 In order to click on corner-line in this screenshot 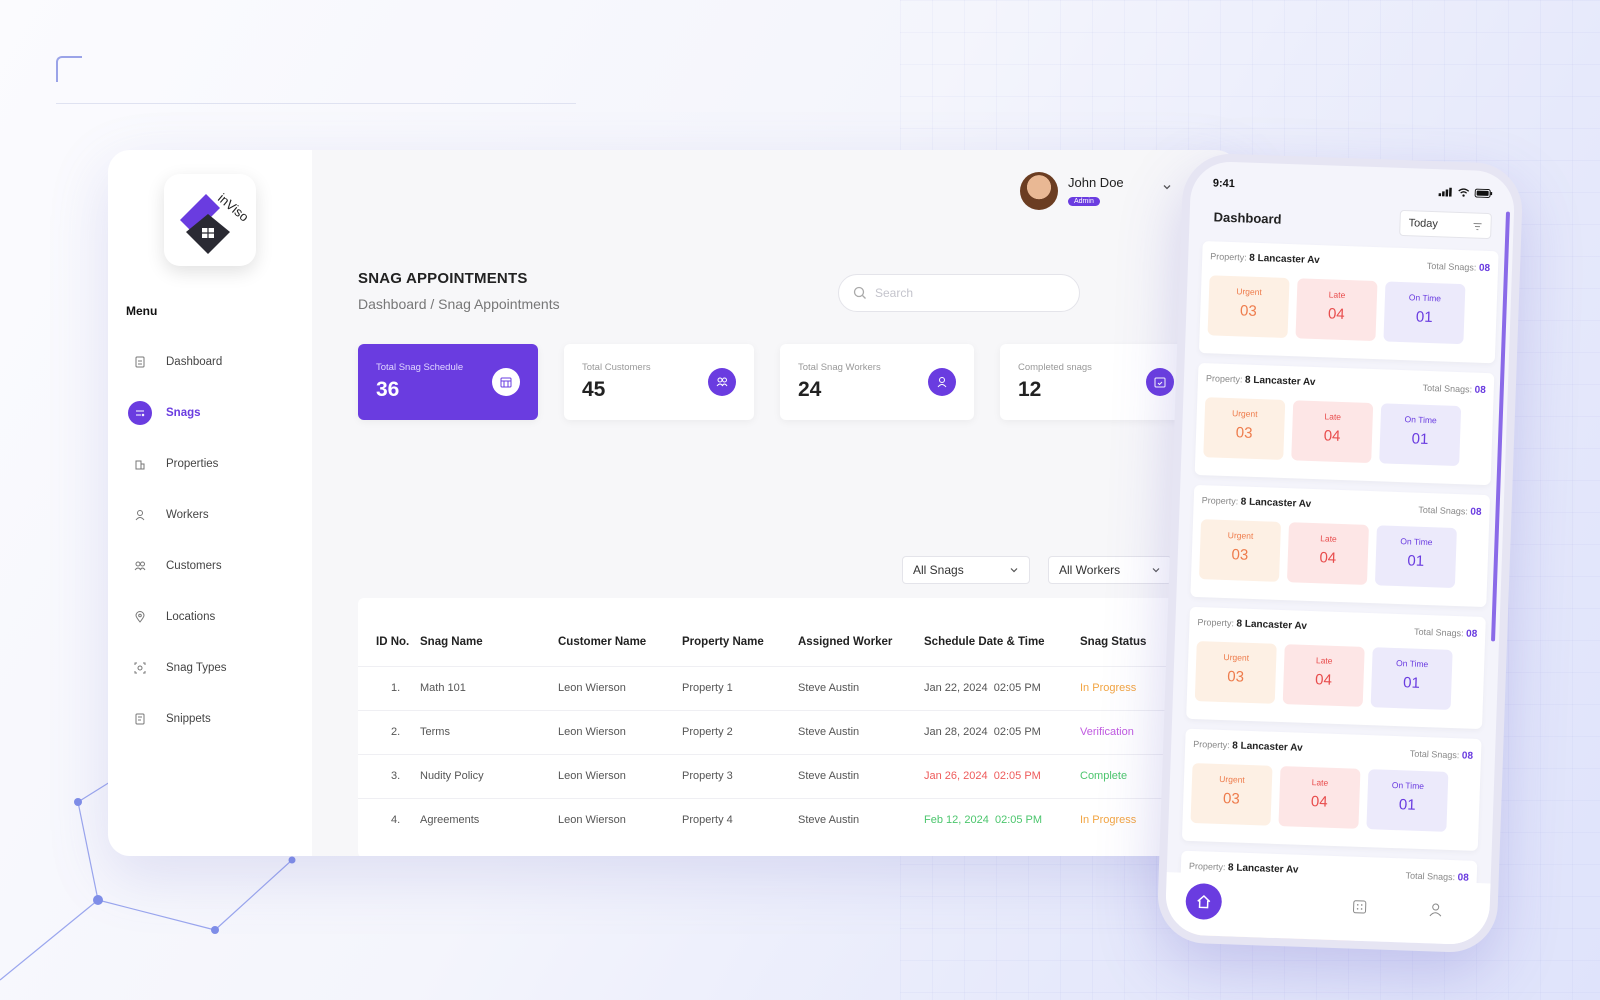, I will do `click(316, 103)`.